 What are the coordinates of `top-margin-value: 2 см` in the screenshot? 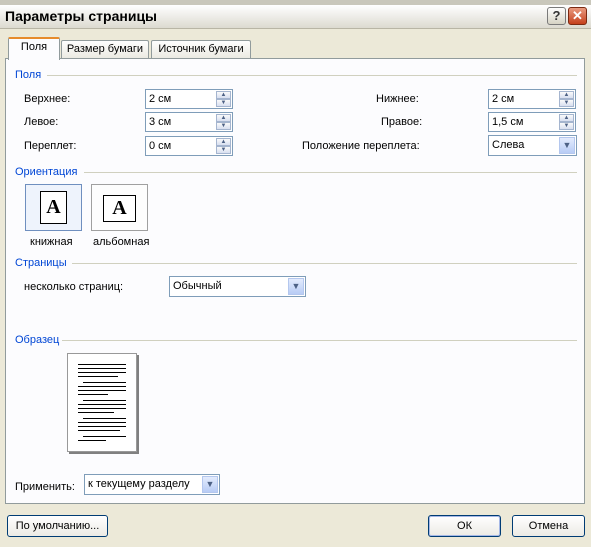 It's located at (160, 99).